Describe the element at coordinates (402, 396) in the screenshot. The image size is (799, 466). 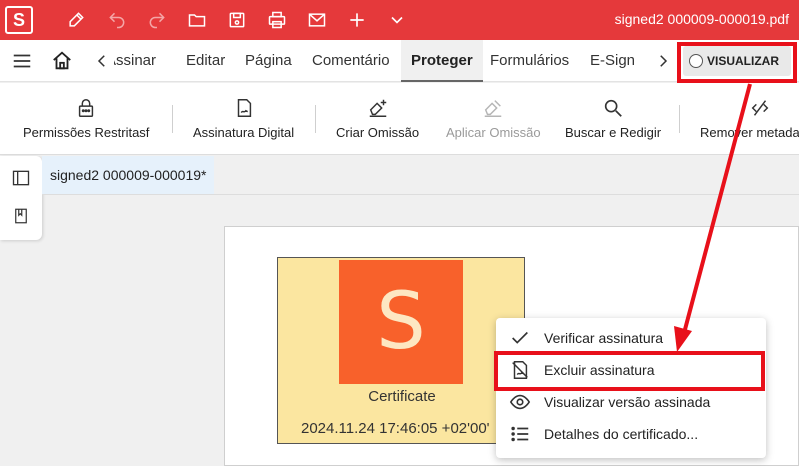
I see `certificate-title: Certificate` at that location.